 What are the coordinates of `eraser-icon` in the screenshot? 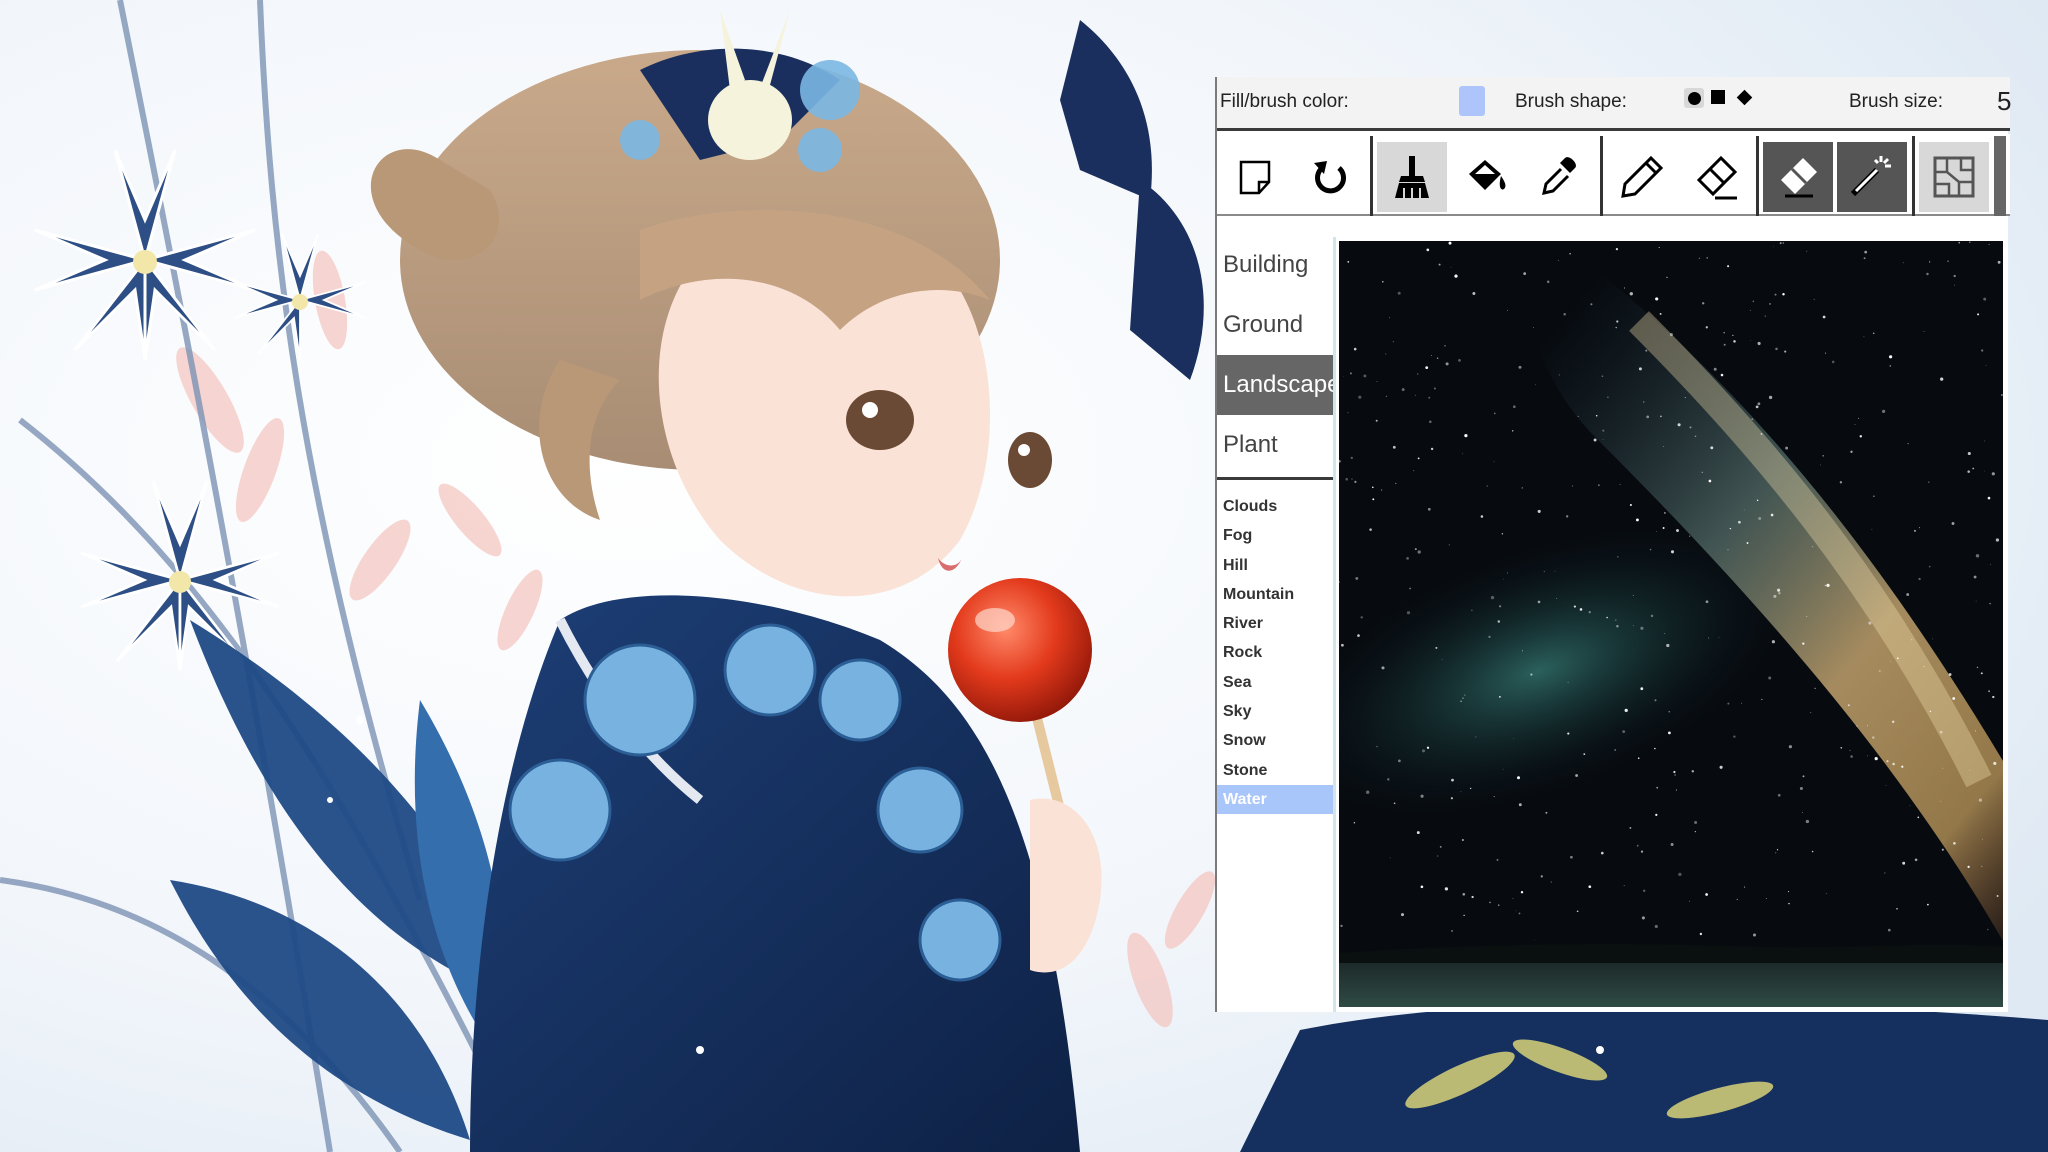 It's located at (1799, 178).